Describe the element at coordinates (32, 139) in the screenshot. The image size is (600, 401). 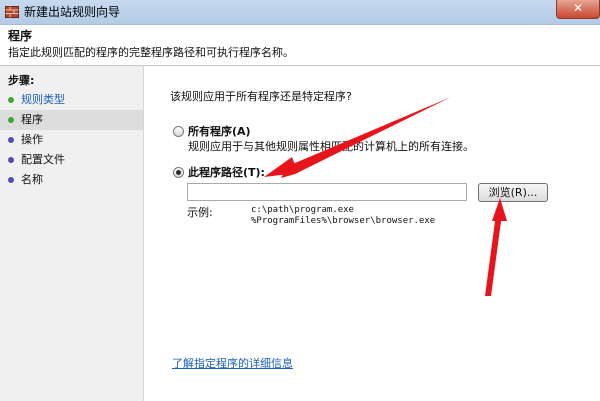
I see `step-label: 操作` at that location.